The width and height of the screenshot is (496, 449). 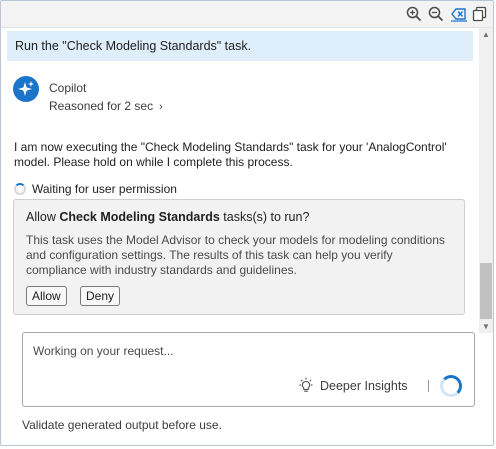 I want to click on waiting-status: Waiting for user permission, so click(x=95, y=189).